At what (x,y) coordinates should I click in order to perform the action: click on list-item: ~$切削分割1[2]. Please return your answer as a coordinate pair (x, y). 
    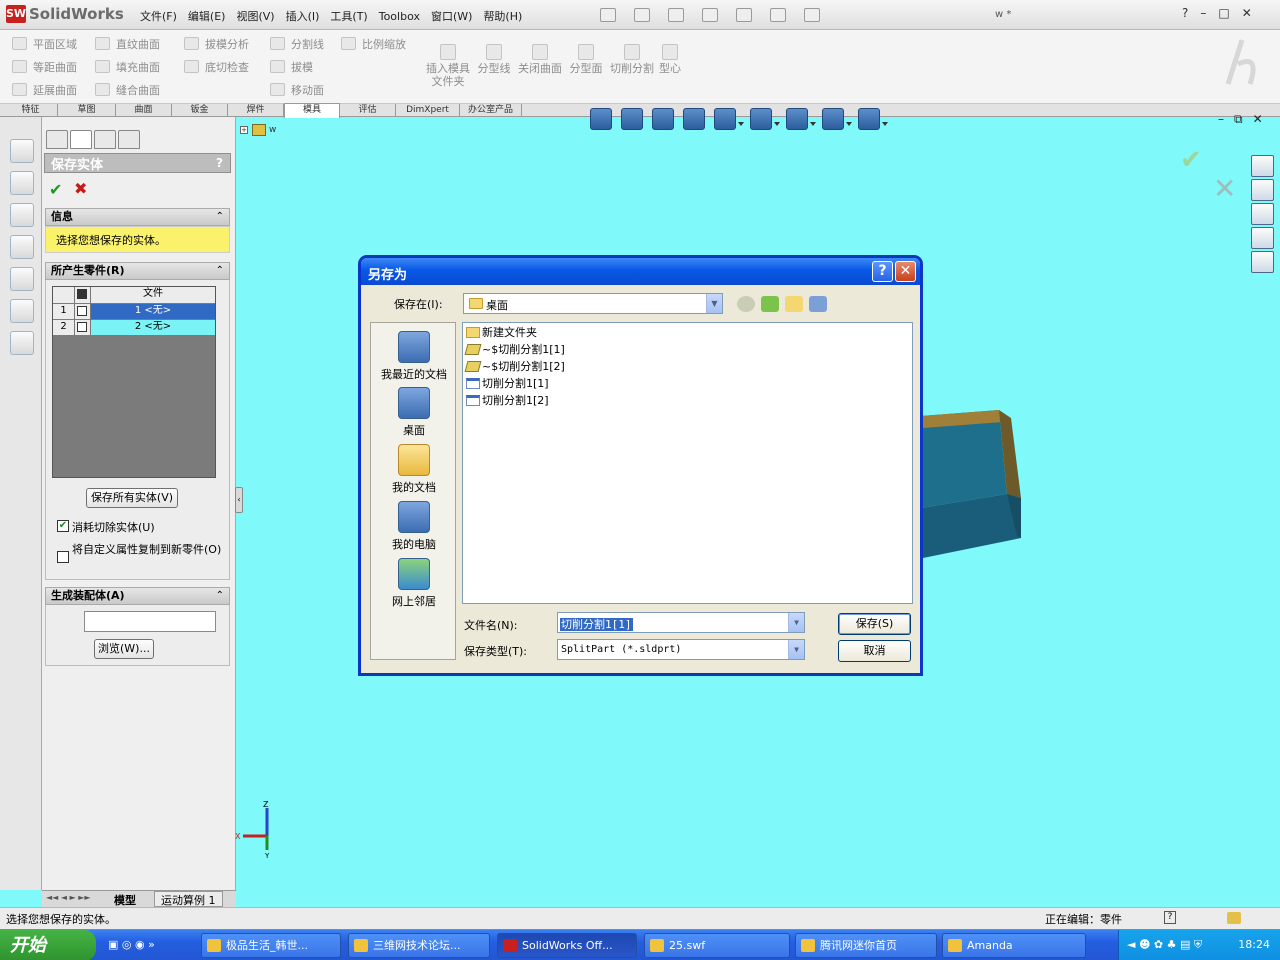
    Looking at the image, I should click on (514, 367).